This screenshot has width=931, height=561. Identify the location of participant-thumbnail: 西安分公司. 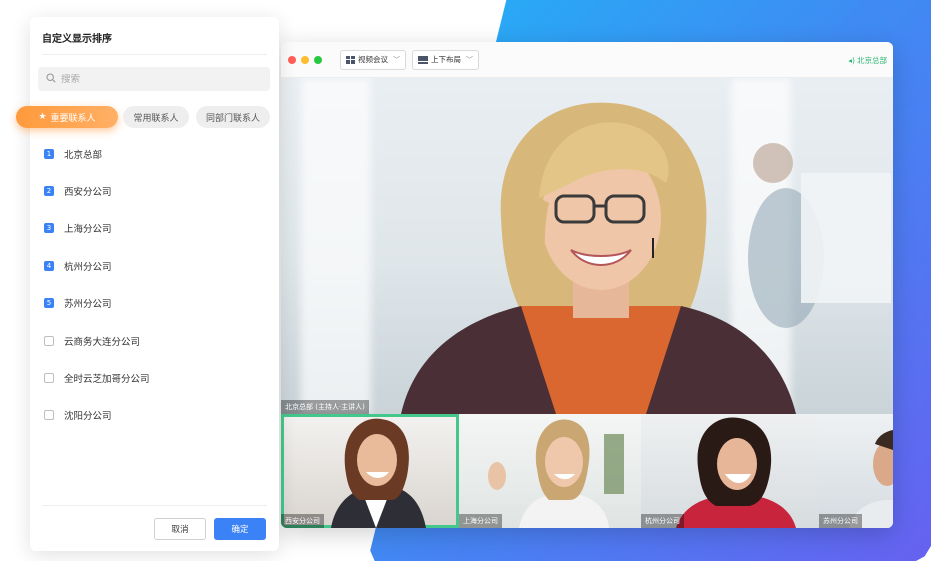
(370, 471).